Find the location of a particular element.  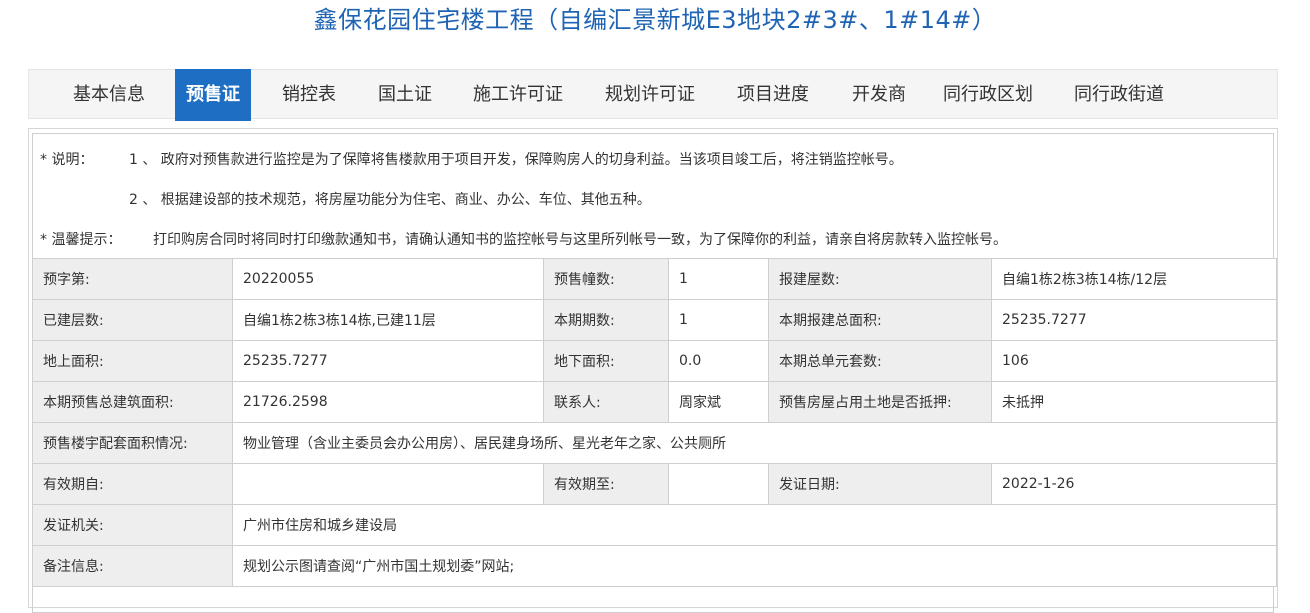

reported-total-area-value: 25235.7277 is located at coordinates (1134, 320).